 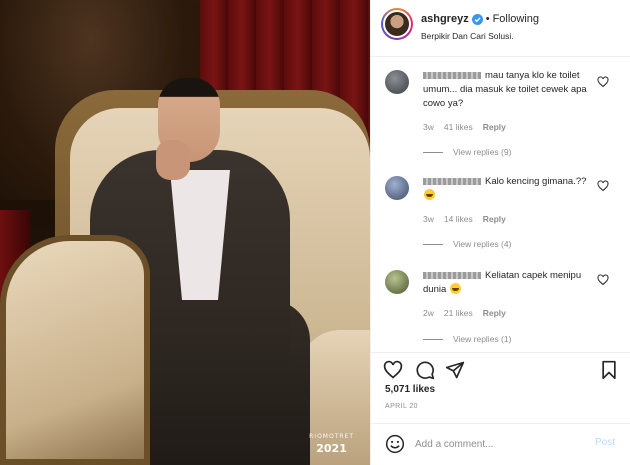 I want to click on share-icon, so click(x=455, y=370).